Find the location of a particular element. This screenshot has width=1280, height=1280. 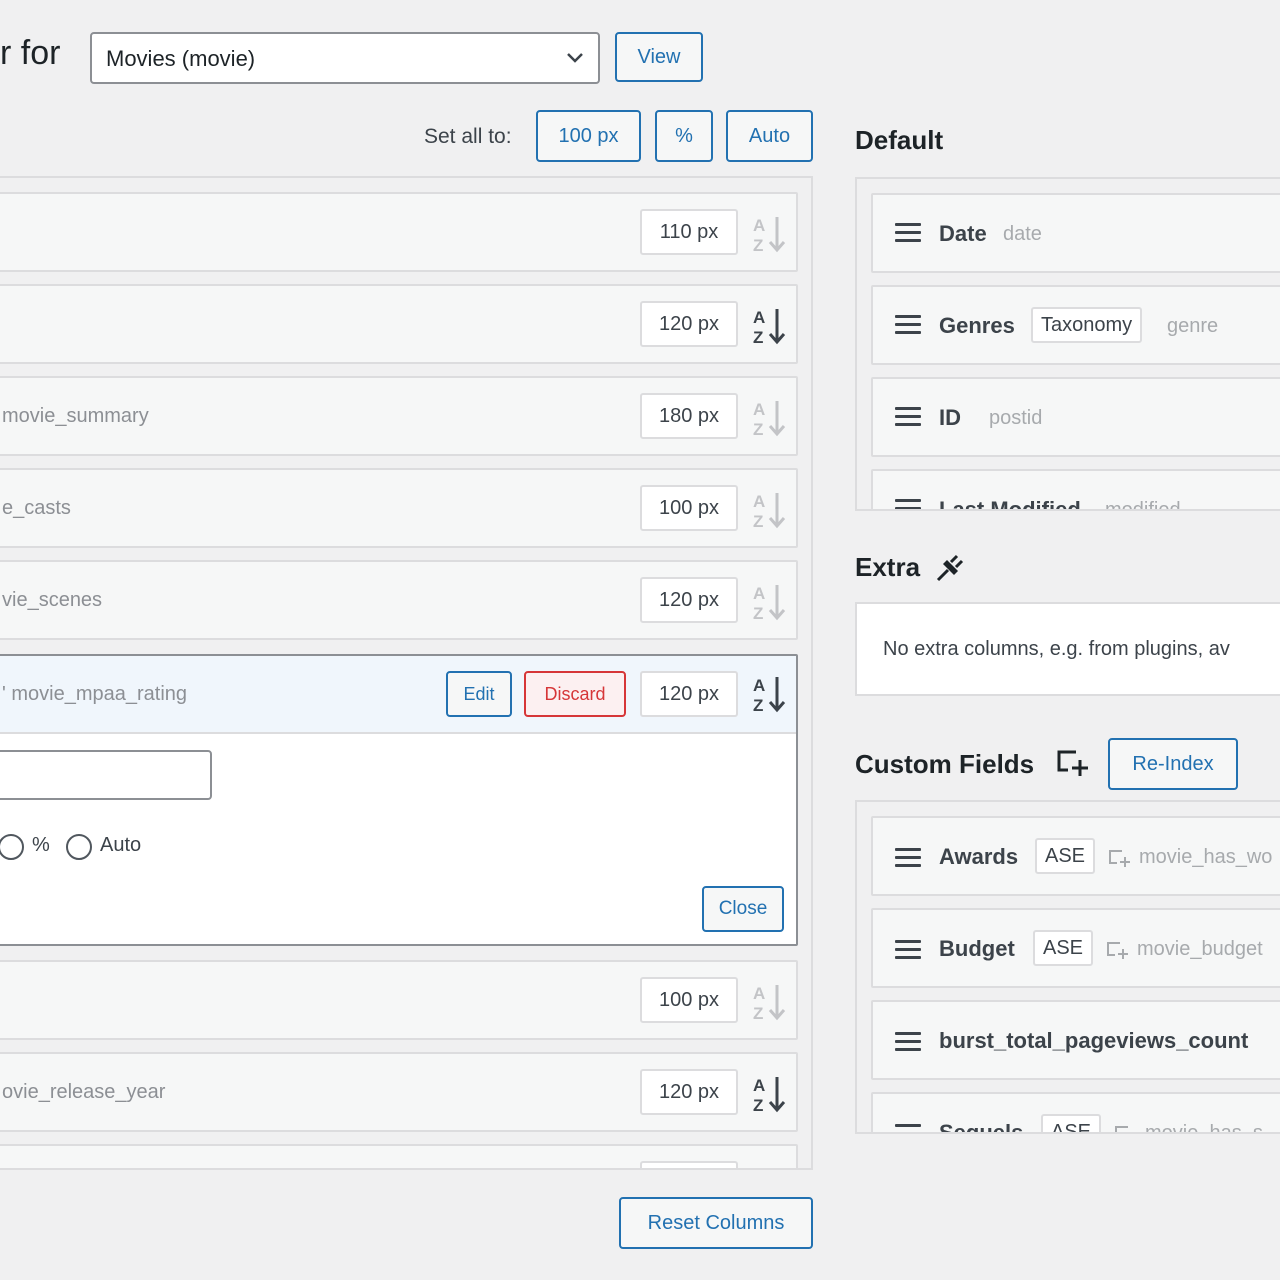

unit-auto-label: Auto is located at coordinates (121, 845).